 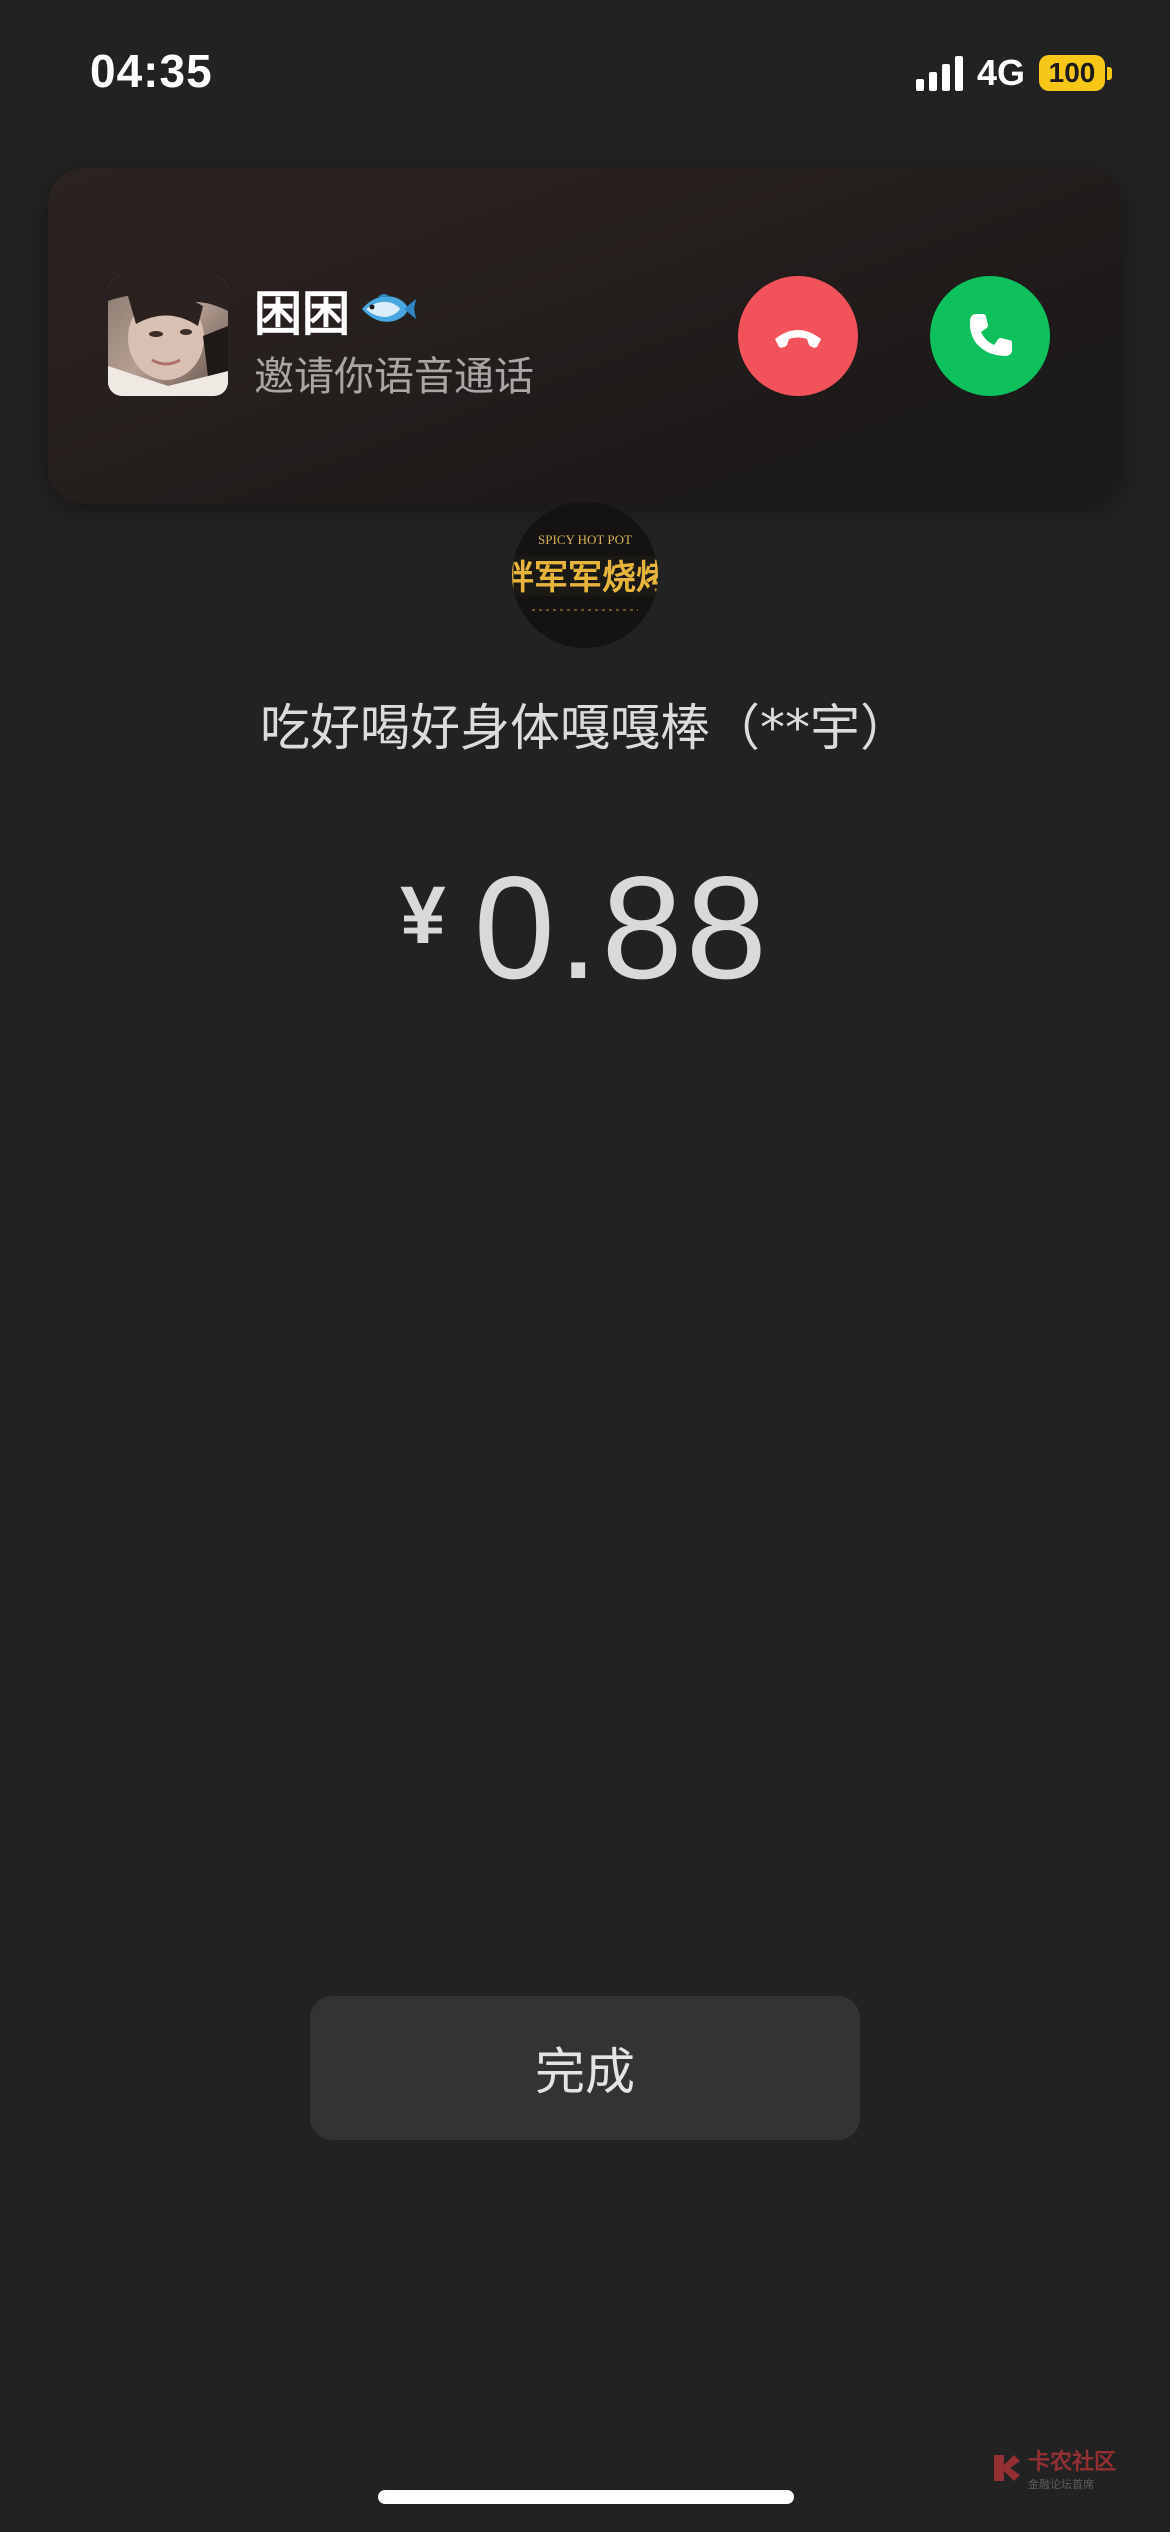 What do you see at coordinates (621, 927) in the screenshot?
I see `amount-value: 0.88` at bounding box center [621, 927].